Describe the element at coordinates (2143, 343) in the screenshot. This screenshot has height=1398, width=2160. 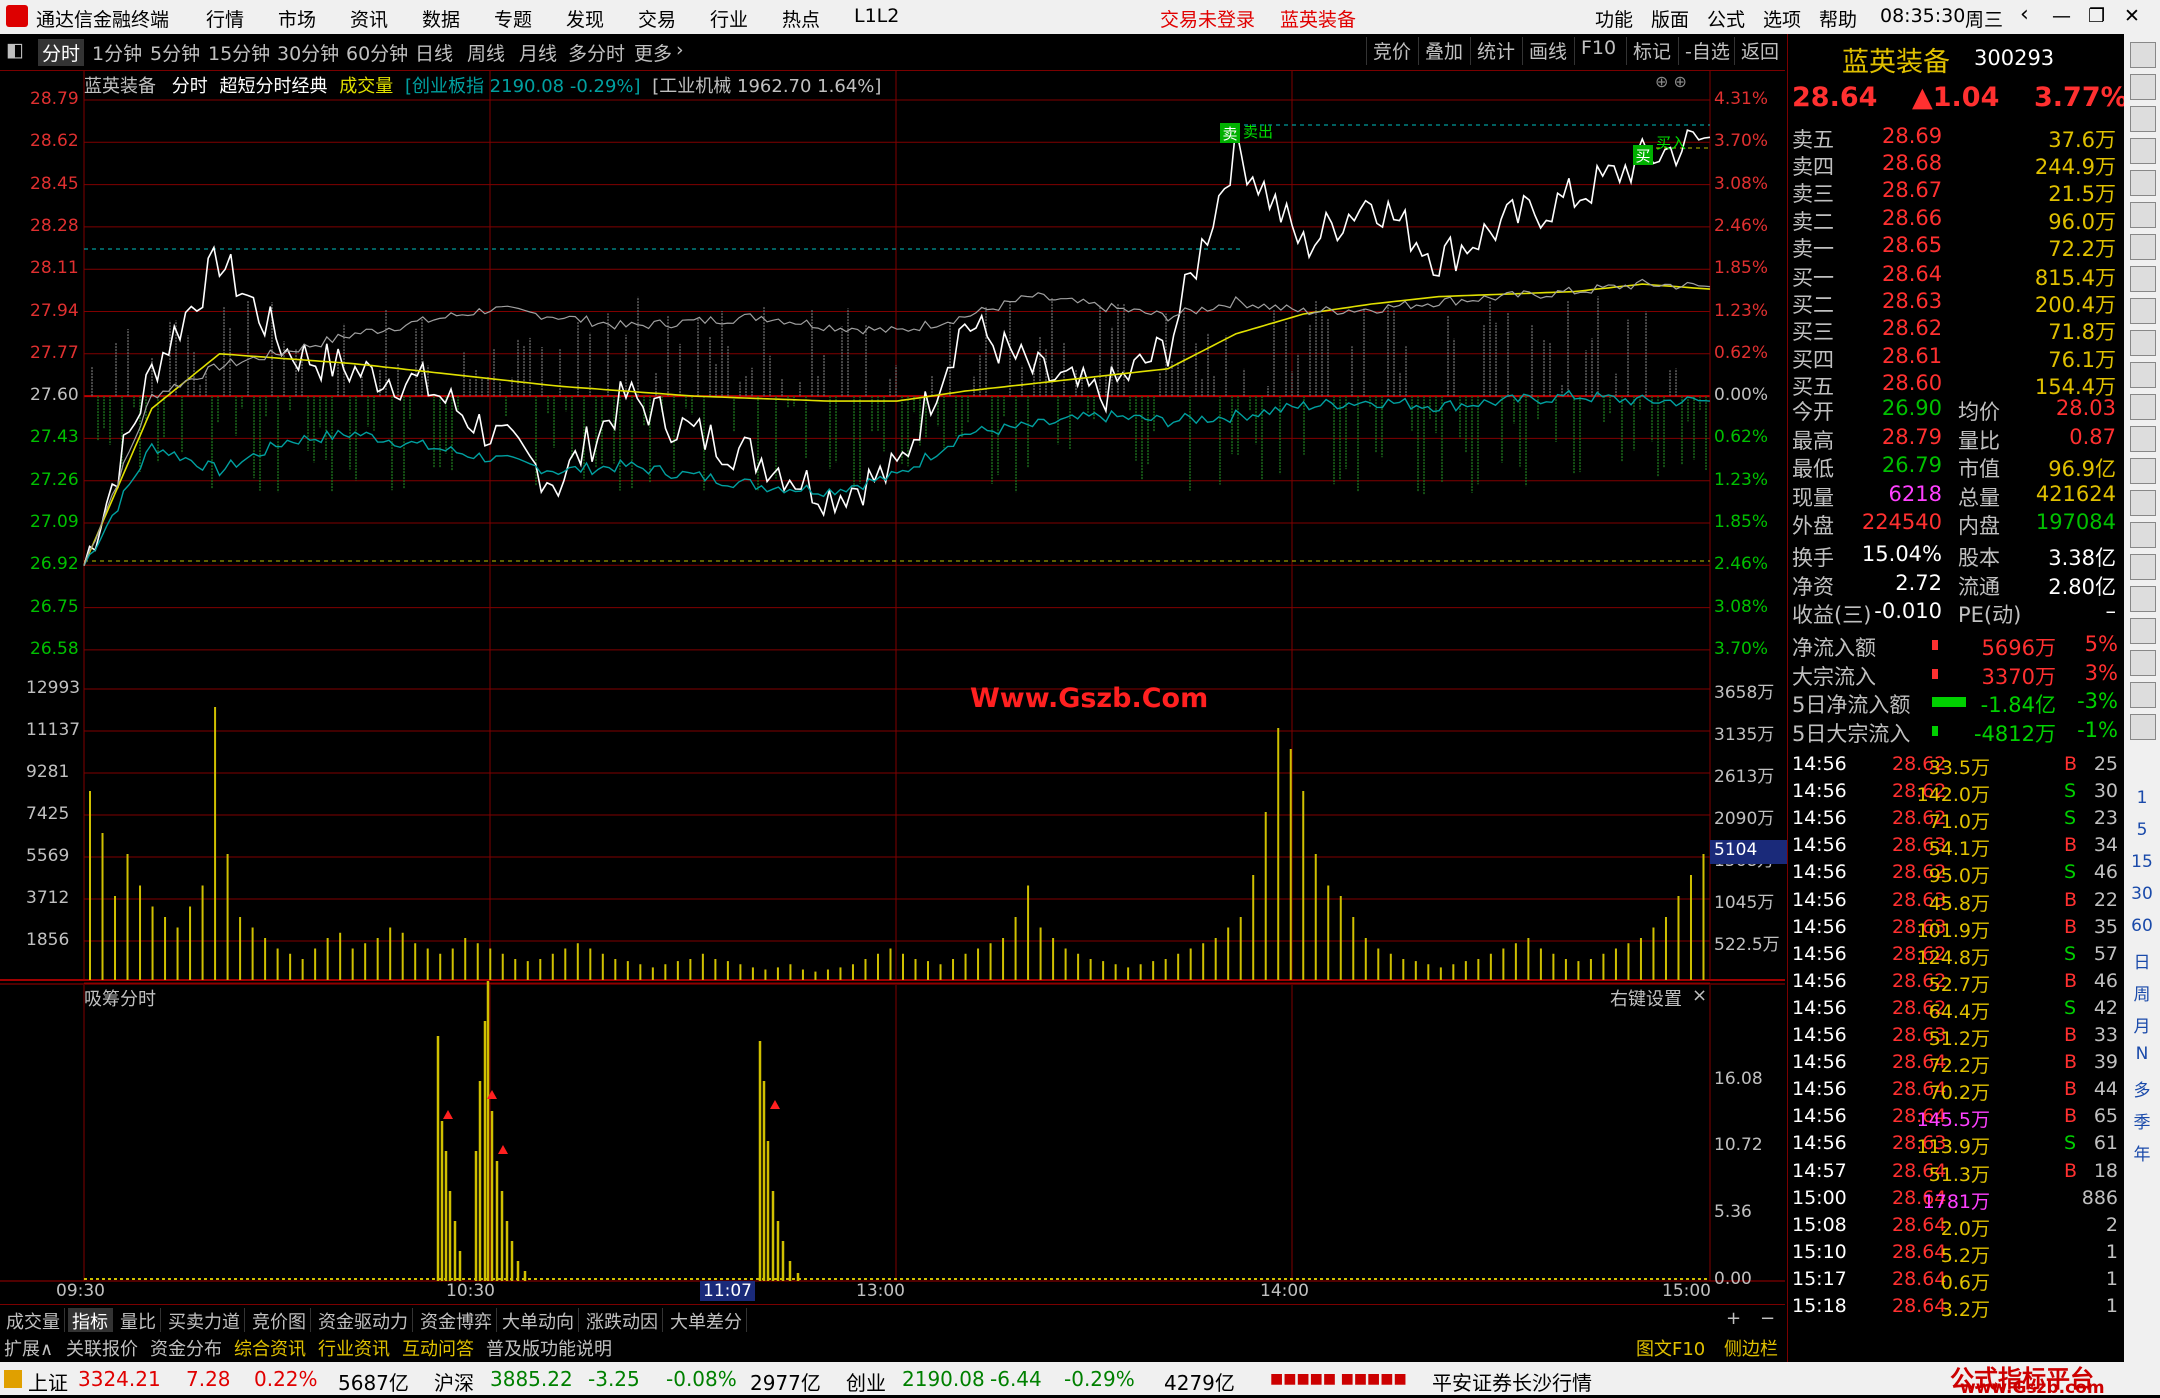
I see `stock-icon` at that location.